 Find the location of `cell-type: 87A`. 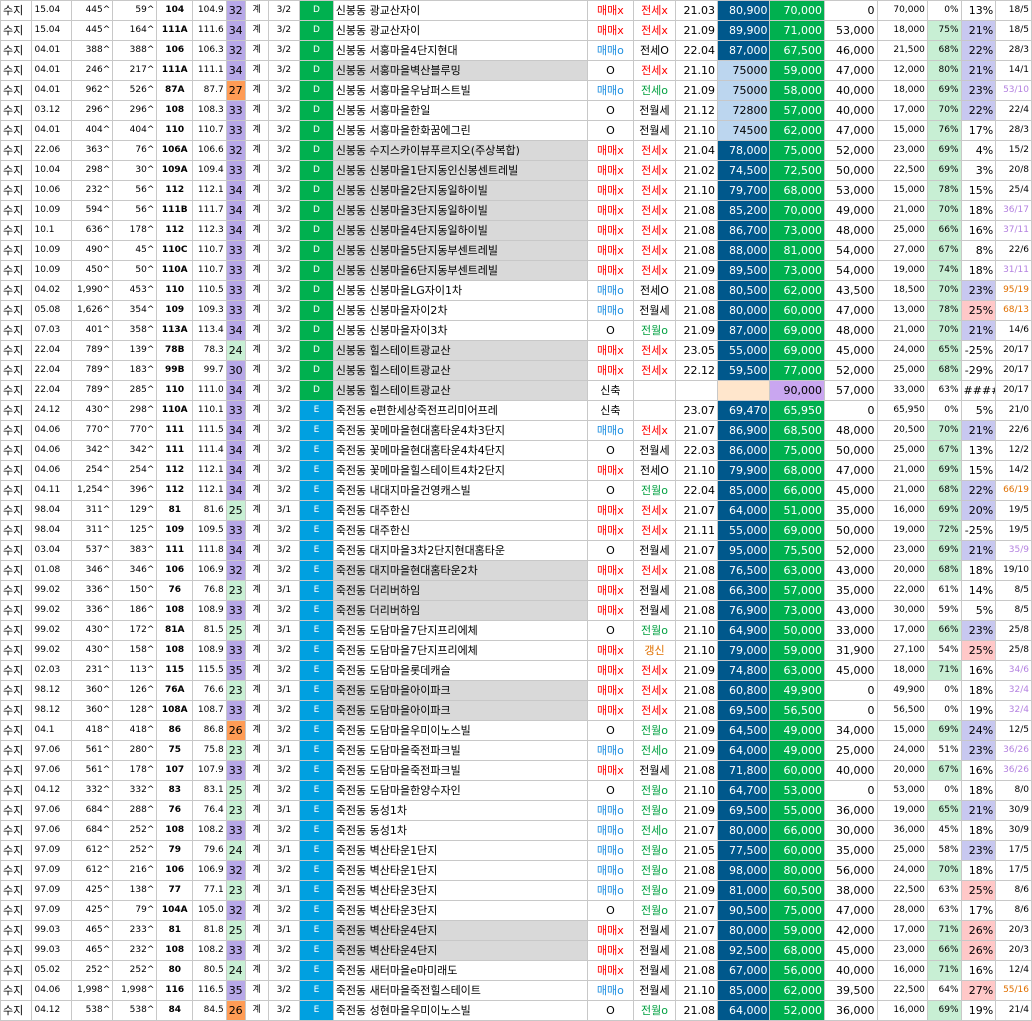

cell-type: 87A is located at coordinates (175, 90).